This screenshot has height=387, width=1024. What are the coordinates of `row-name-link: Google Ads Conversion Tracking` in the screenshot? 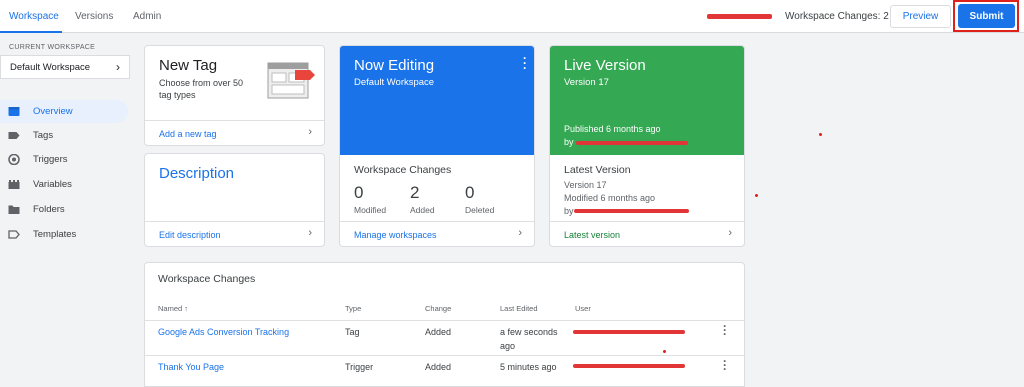 It's located at (223, 332).